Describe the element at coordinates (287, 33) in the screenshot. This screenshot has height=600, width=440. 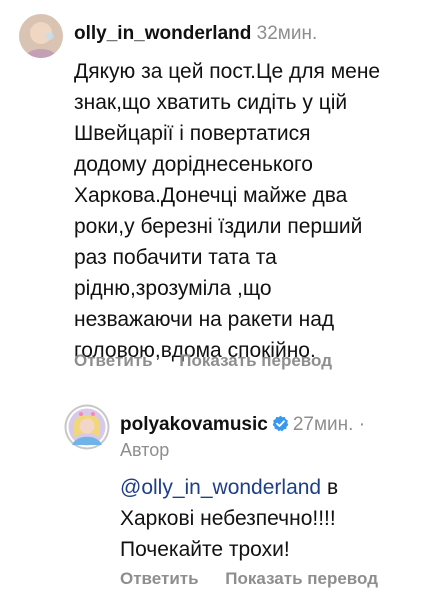
I see `timestamp: 32мин.` at that location.